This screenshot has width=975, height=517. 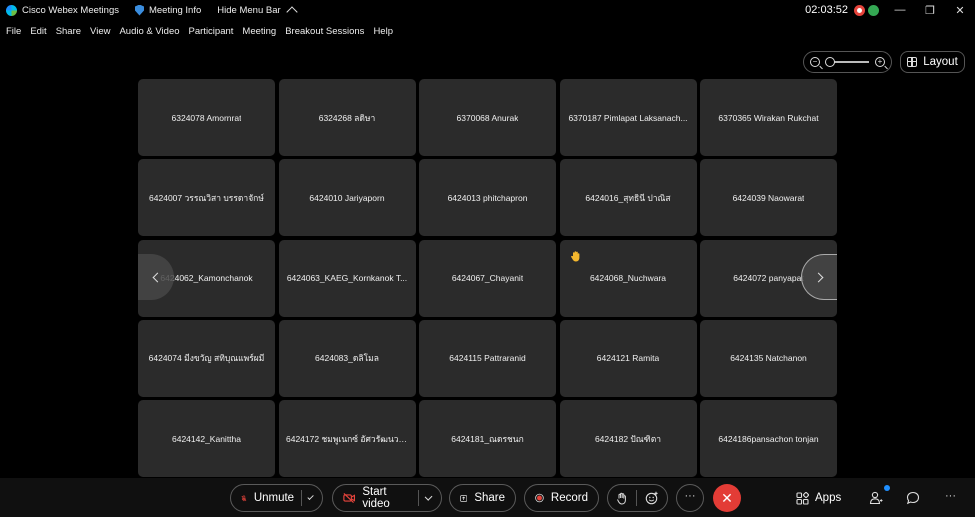 I want to click on participant-name: 6424062_Kamonchanok, so click(x=206, y=278).